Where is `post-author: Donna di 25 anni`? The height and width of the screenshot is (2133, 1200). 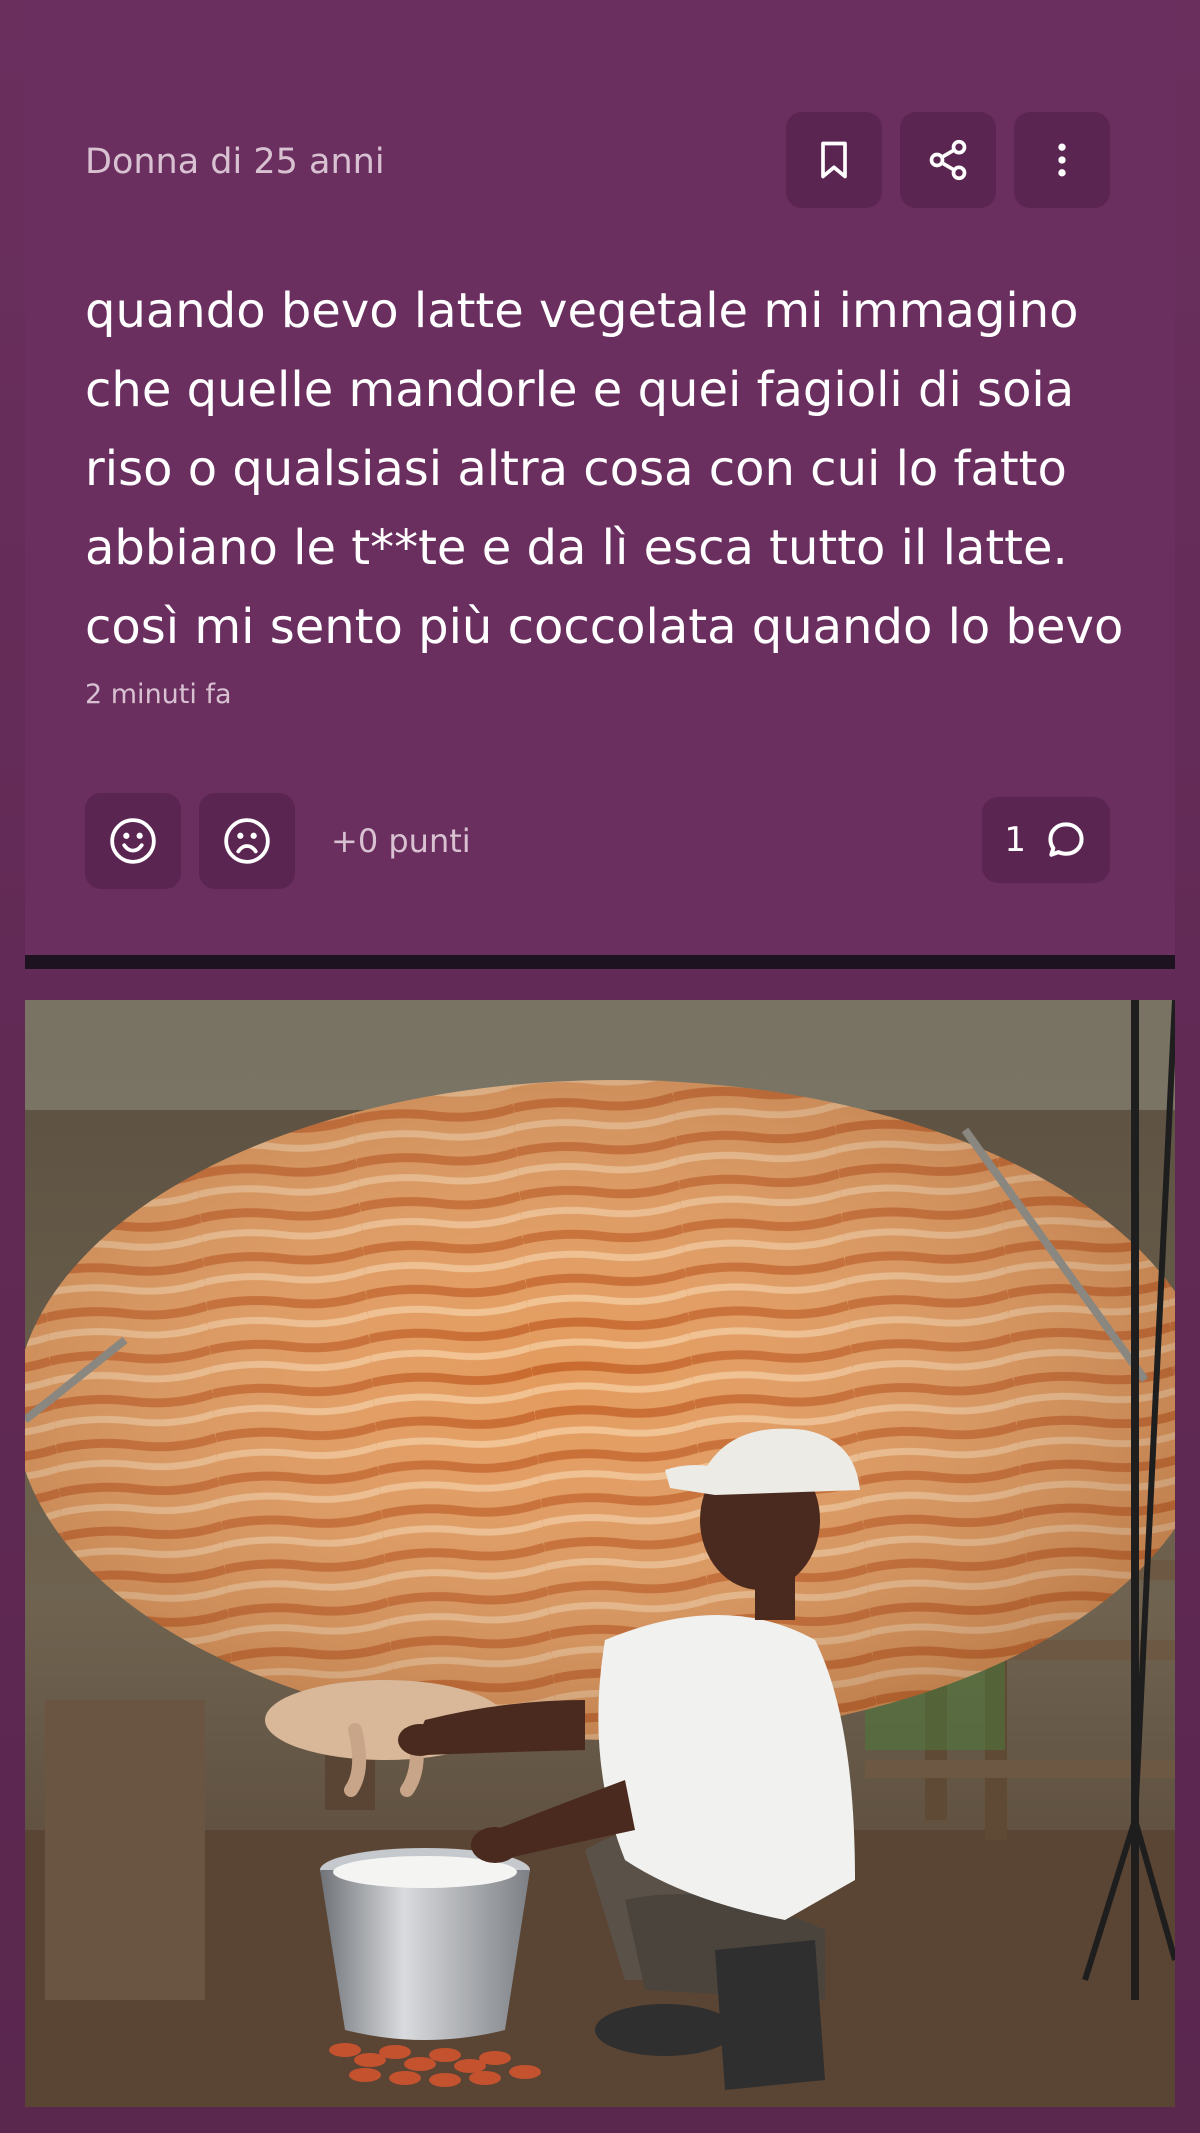 post-author: Donna di 25 anni is located at coordinates (235, 162).